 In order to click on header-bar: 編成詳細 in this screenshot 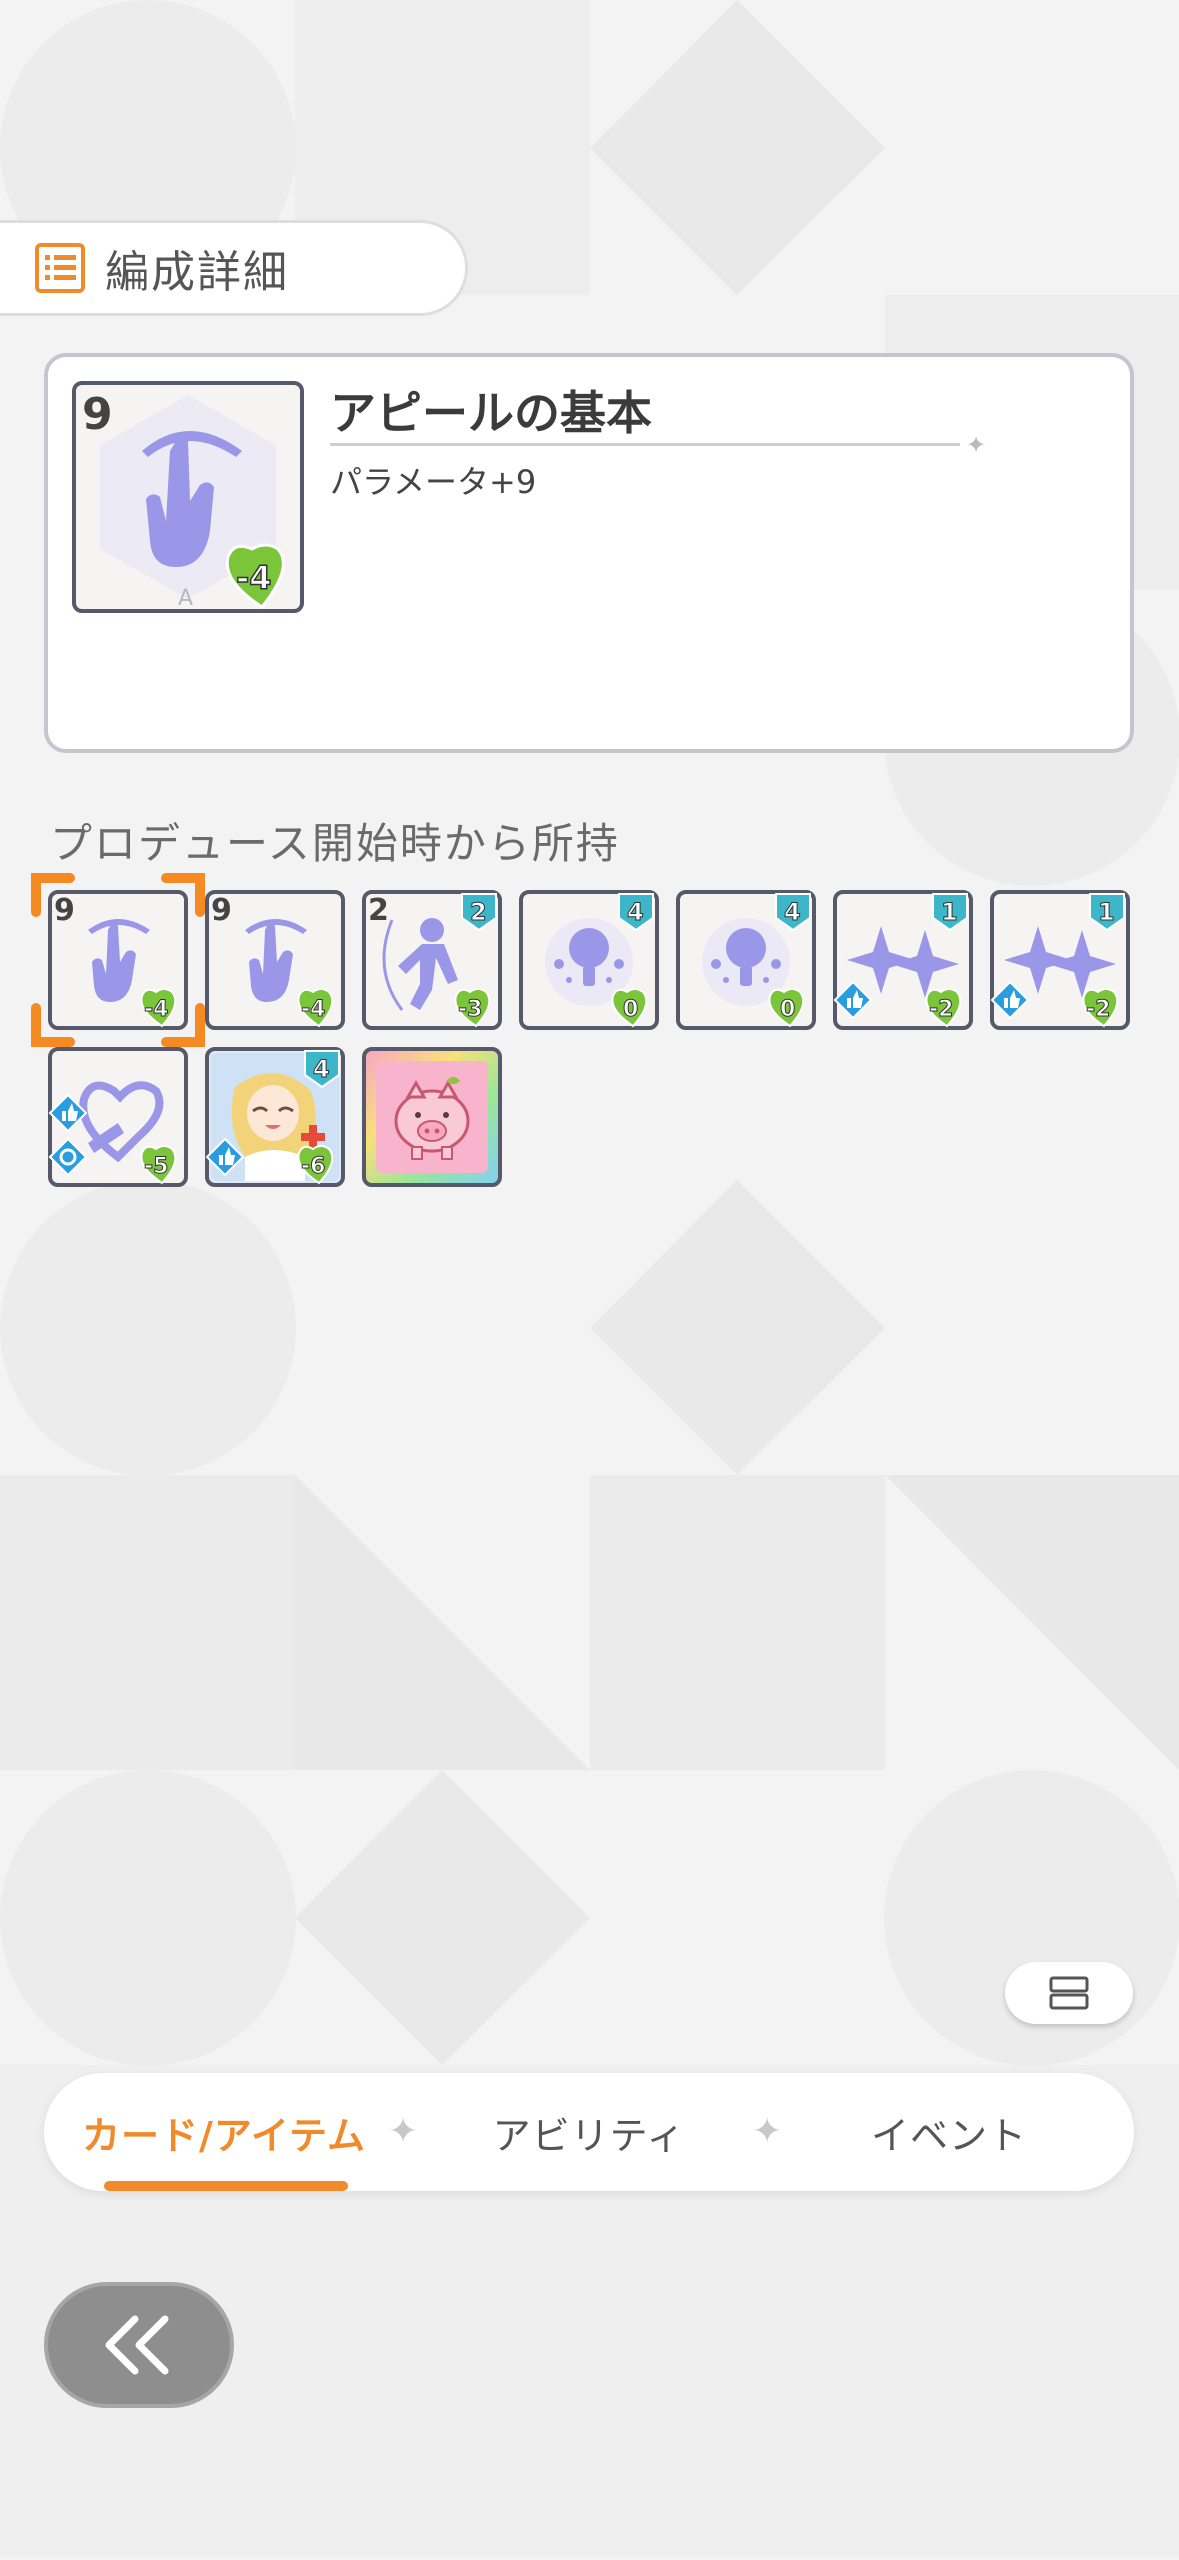, I will do `click(234, 268)`.